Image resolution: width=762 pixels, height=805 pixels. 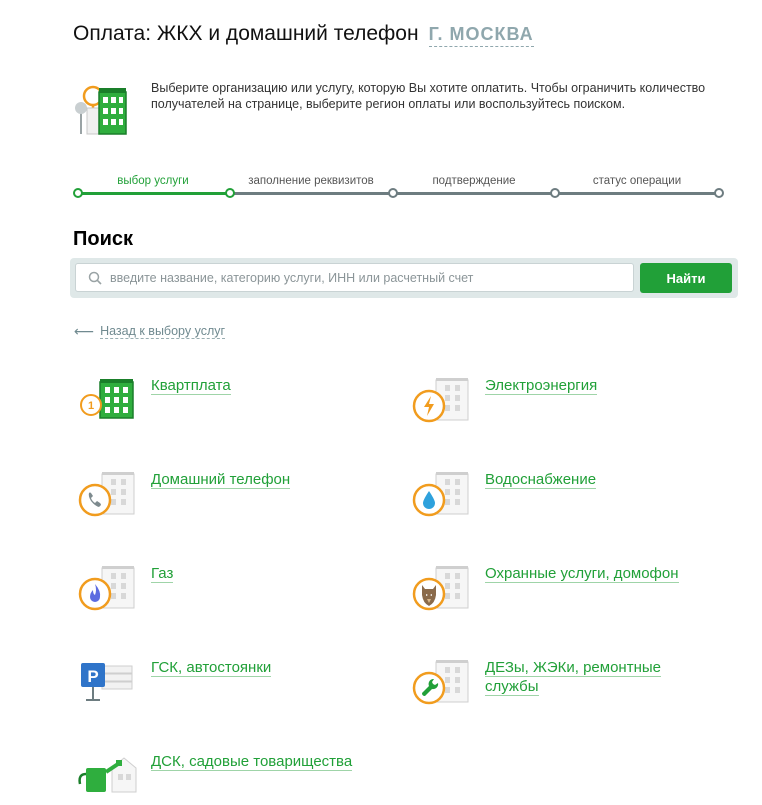 What do you see at coordinates (221, 480) in the screenshot?
I see `service-label: Домашний телефон` at bounding box center [221, 480].